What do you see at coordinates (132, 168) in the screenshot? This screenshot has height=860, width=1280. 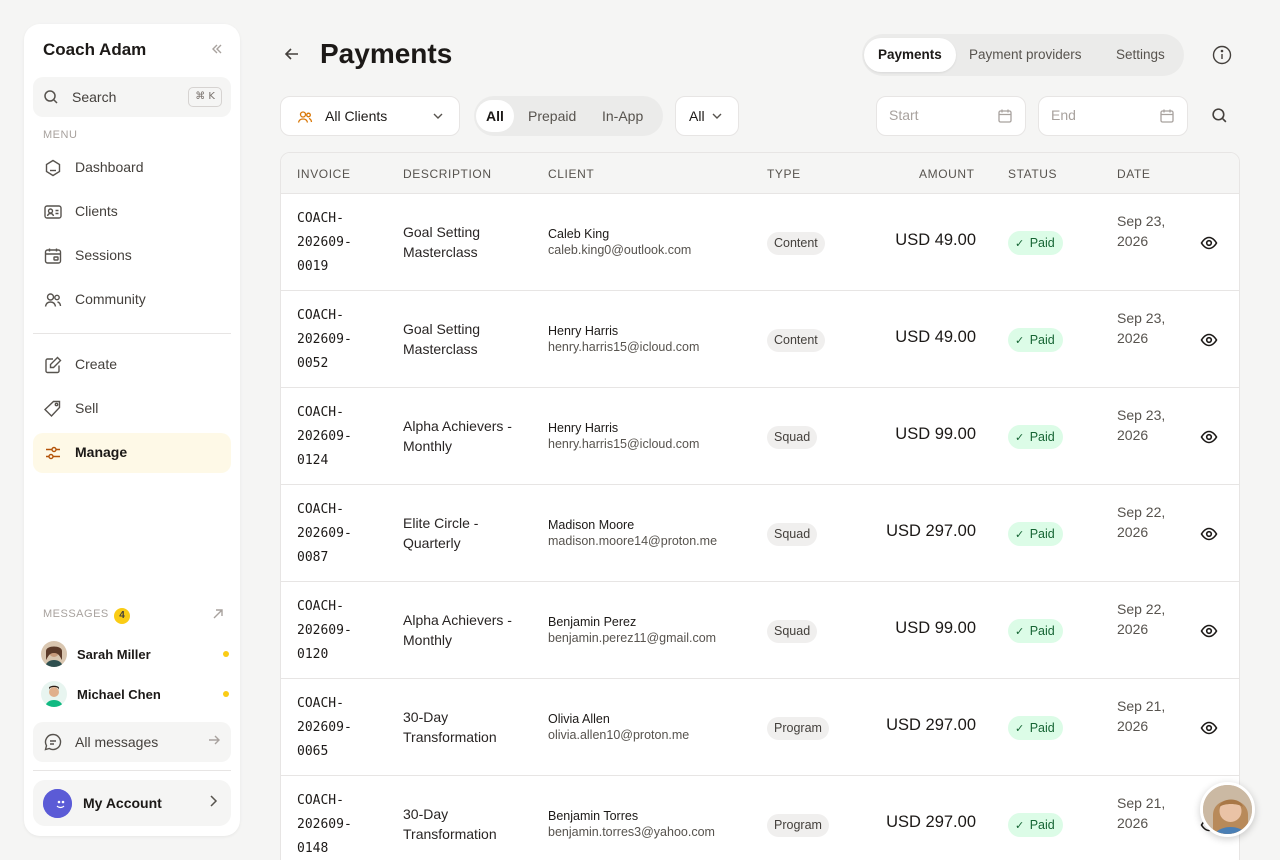 I see `sidebar-item-dashboard: Dashboard` at bounding box center [132, 168].